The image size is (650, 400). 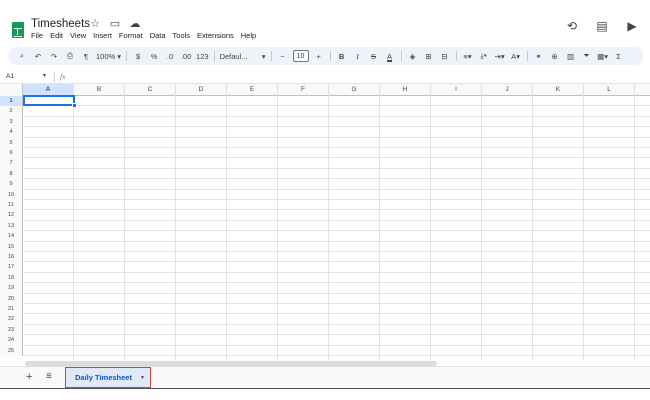 I want to click on sheet-tab-daily-timesheet: Daily Timesheet ▼, so click(x=108, y=377).